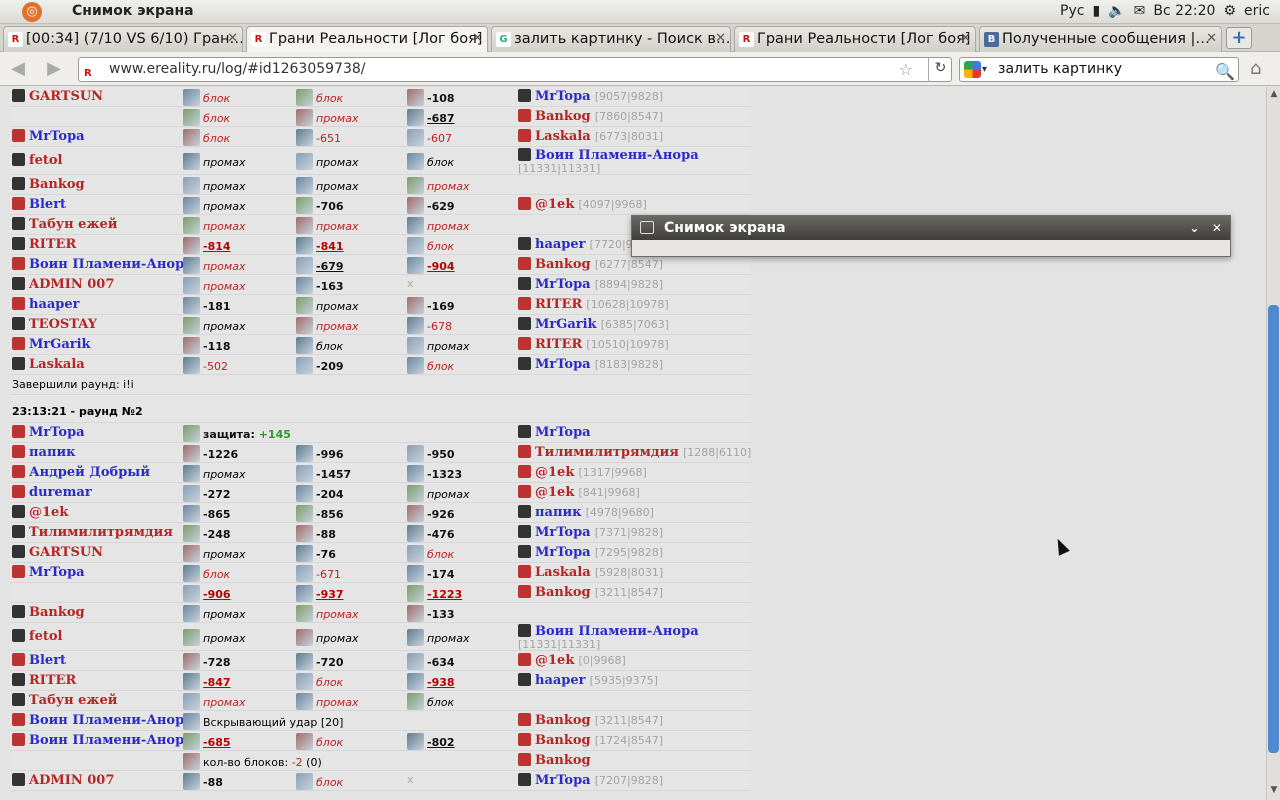 The height and width of the screenshot is (800, 1280). I want to click on scroll-down-icon: ▼, so click(1274, 791).